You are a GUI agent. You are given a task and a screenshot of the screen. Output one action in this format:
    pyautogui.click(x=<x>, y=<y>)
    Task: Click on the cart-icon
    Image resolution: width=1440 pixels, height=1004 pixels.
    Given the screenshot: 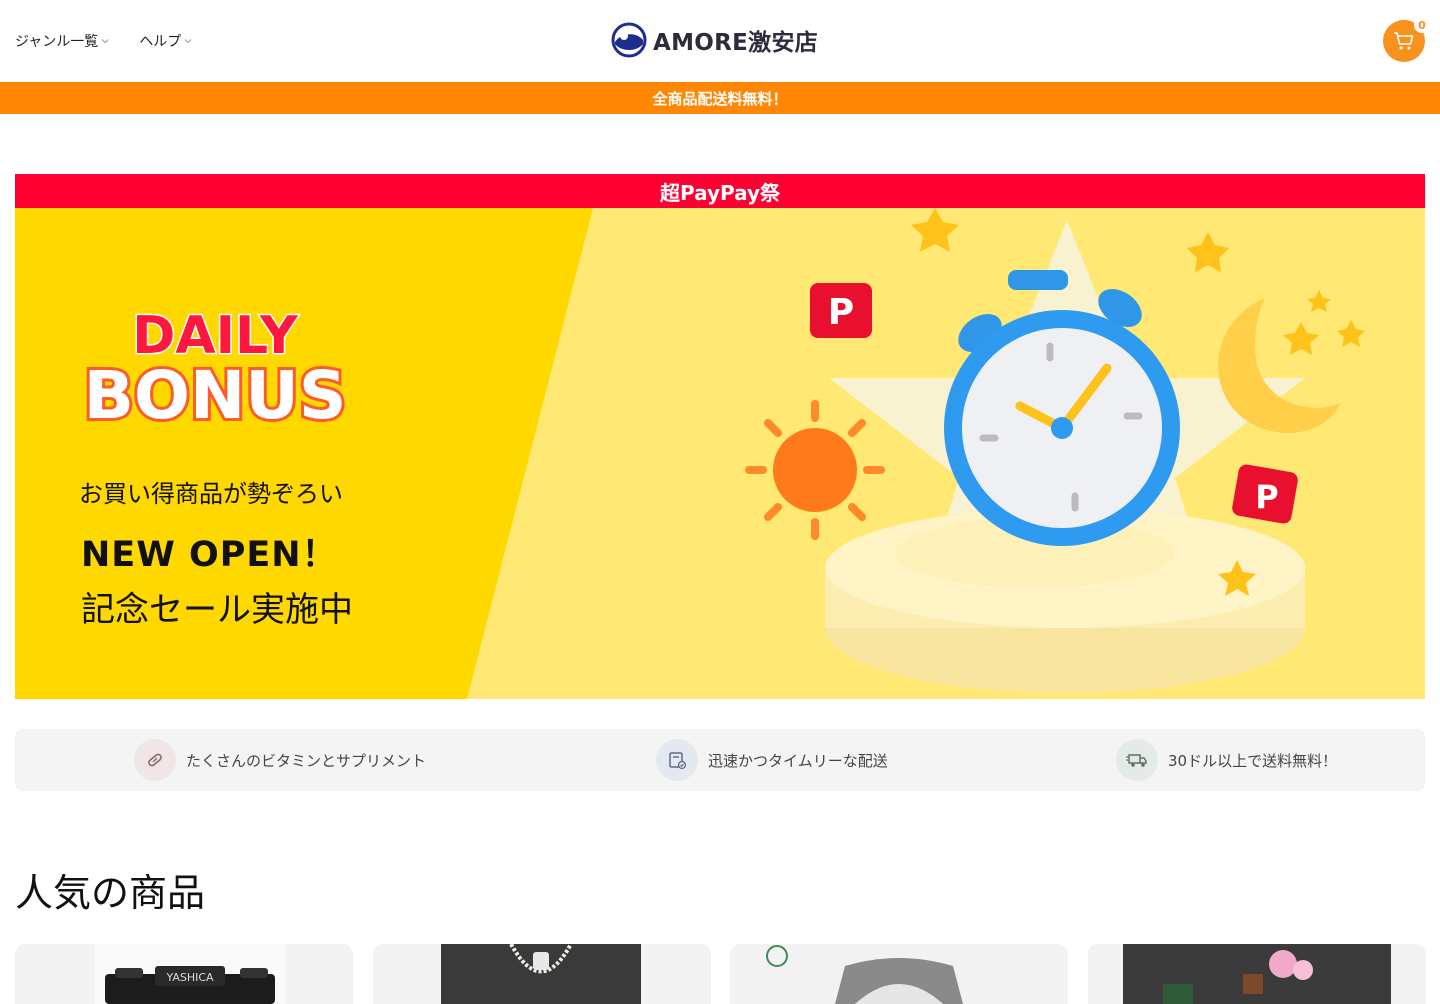 What is the action you would take?
    pyautogui.click(x=1404, y=41)
    